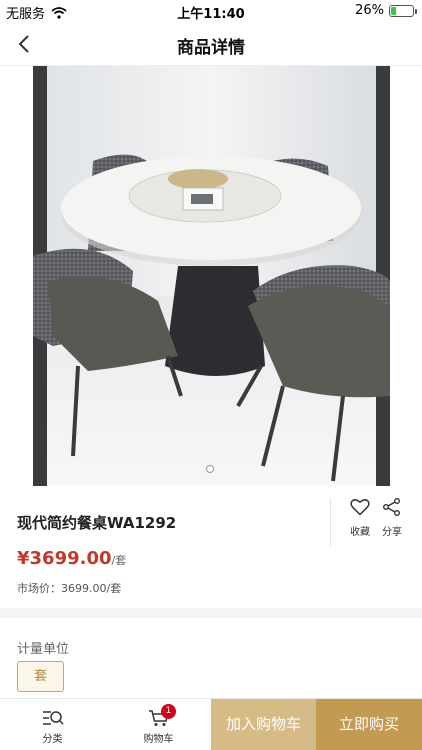 This screenshot has width=422, height=750. What do you see at coordinates (69, 588) in the screenshot?
I see `market-price: 市场价：3699.00/套` at bounding box center [69, 588].